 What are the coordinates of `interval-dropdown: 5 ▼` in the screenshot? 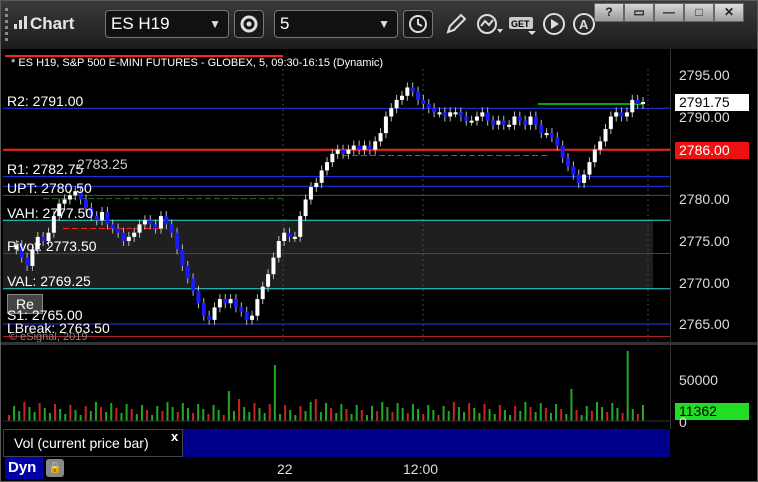 It's located at (336, 24).